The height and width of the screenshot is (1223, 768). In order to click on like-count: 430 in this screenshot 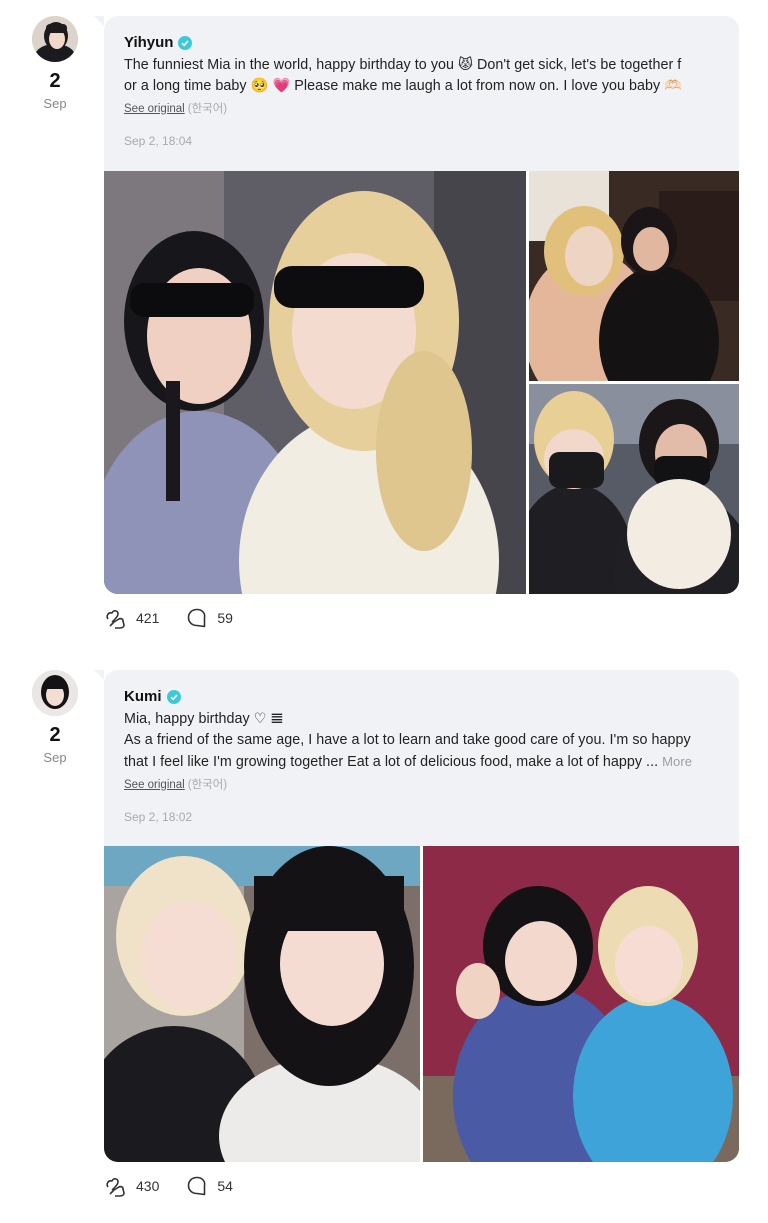, I will do `click(148, 1186)`.